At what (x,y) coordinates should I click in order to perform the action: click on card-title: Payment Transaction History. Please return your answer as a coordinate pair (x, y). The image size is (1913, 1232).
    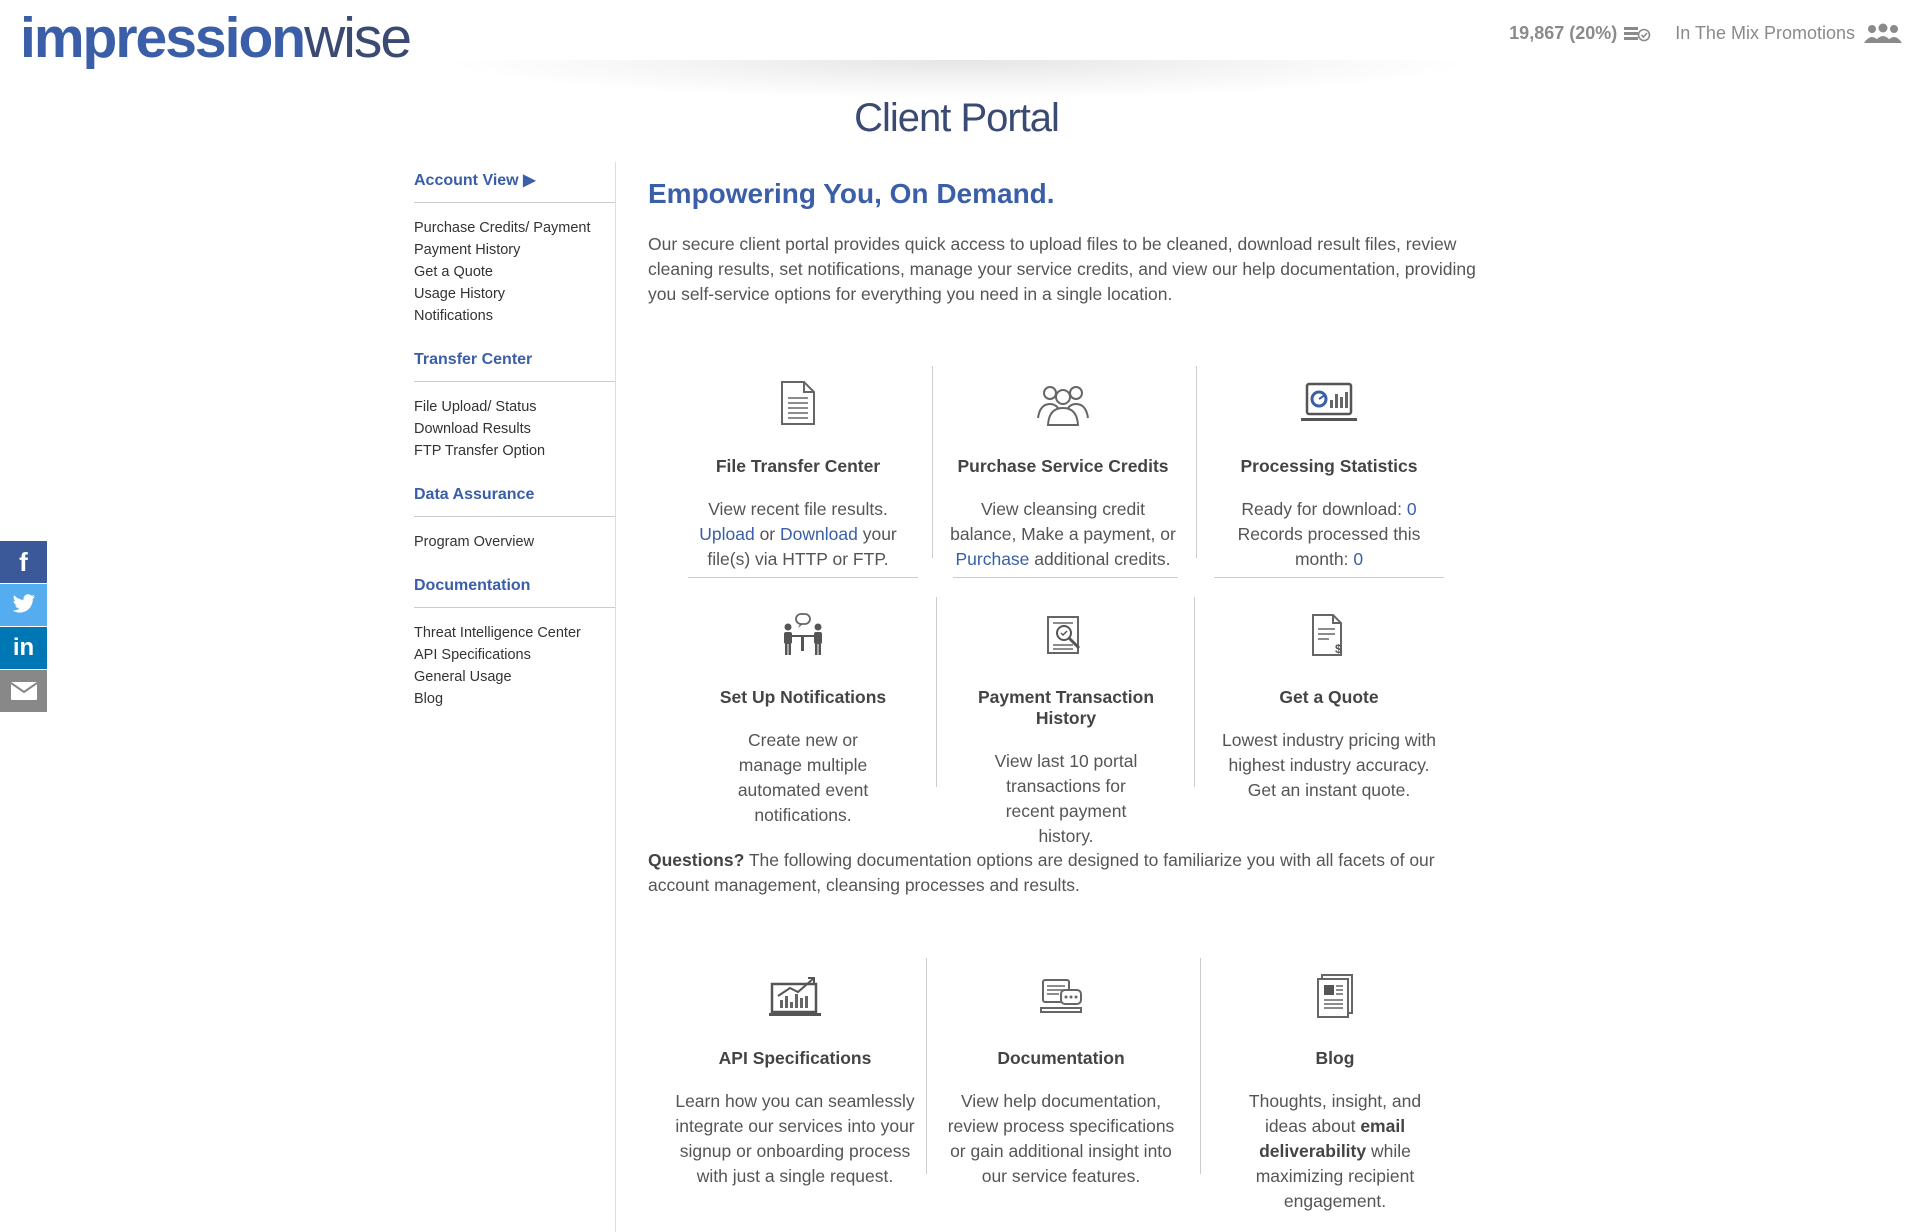
    Looking at the image, I should click on (1066, 707).